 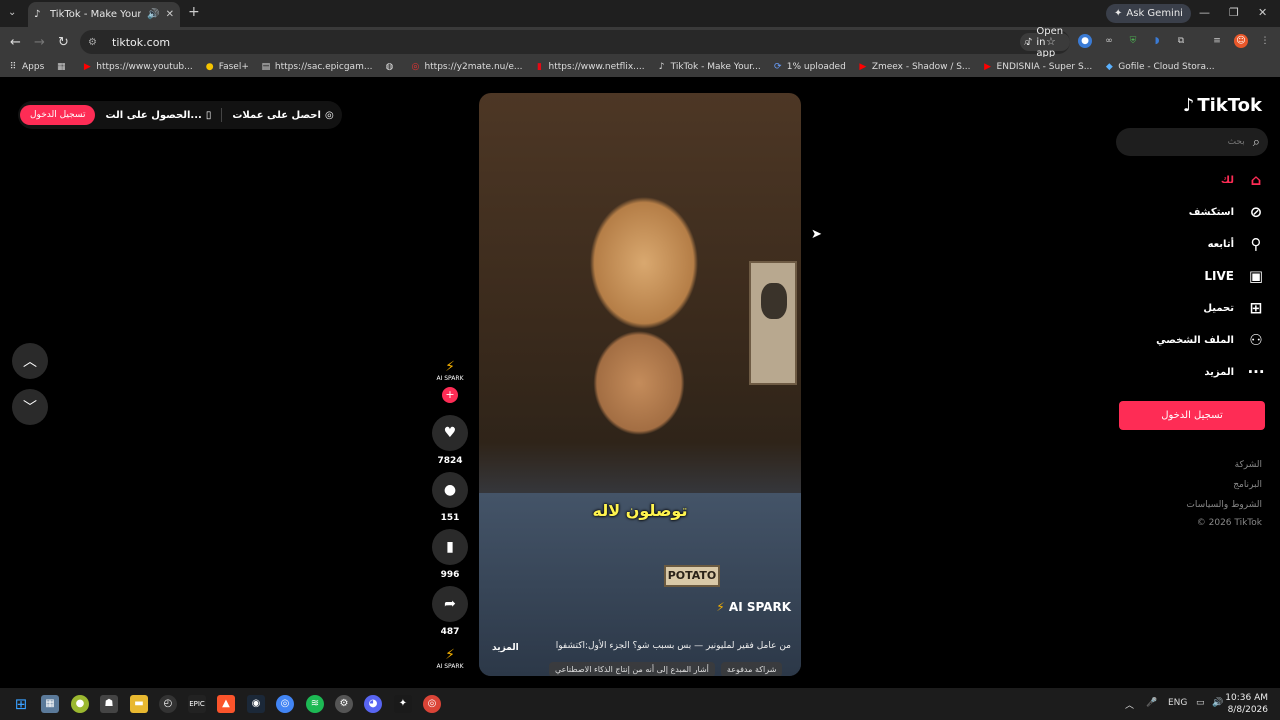 I want to click on media-icon: ≡, so click(x=1217, y=41).